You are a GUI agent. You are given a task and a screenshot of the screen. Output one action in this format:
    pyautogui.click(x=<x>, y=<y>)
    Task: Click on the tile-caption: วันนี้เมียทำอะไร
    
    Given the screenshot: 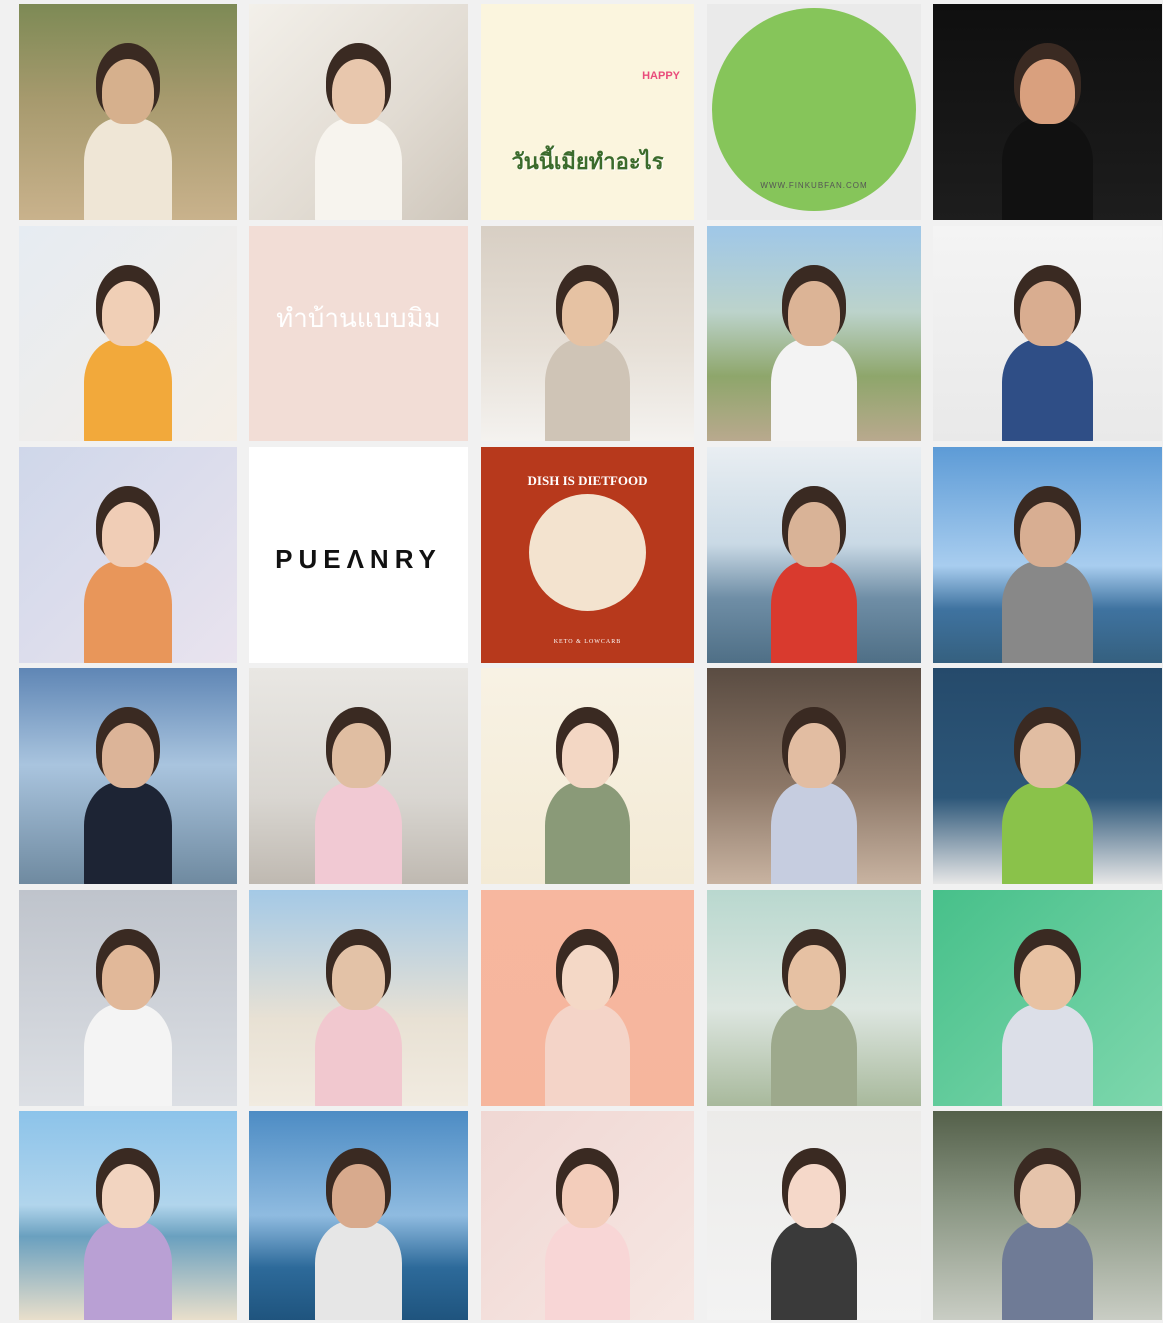 What is the action you would take?
    pyautogui.click(x=587, y=162)
    